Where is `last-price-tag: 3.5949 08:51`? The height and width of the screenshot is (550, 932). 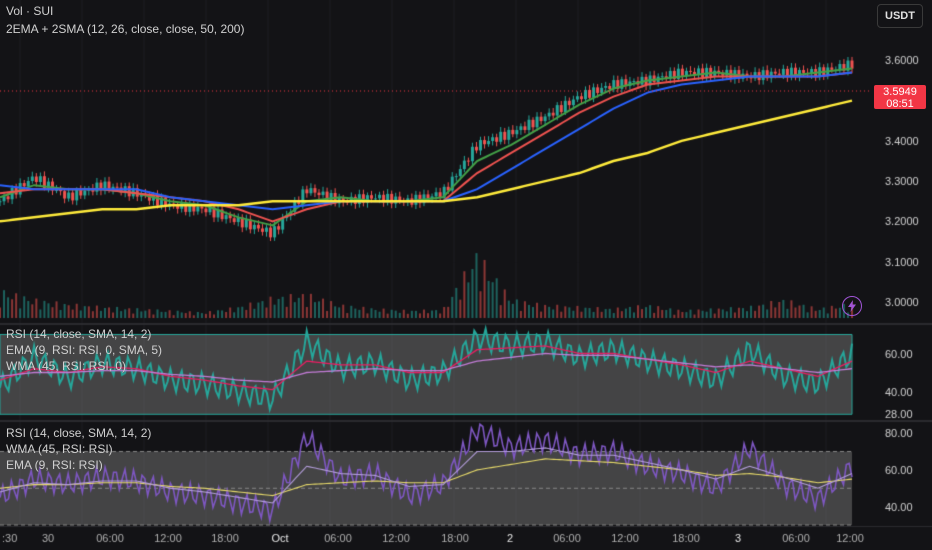
last-price-tag: 3.5949 08:51 is located at coordinates (900, 97).